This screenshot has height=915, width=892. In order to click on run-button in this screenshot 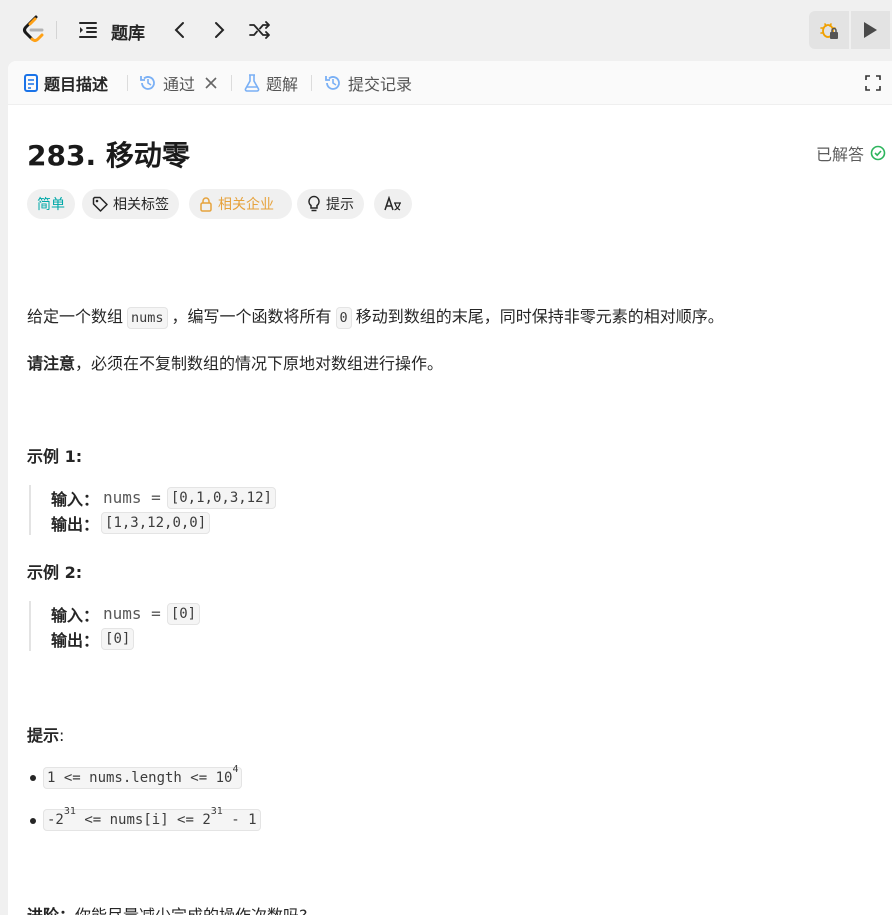, I will do `click(870, 30)`.